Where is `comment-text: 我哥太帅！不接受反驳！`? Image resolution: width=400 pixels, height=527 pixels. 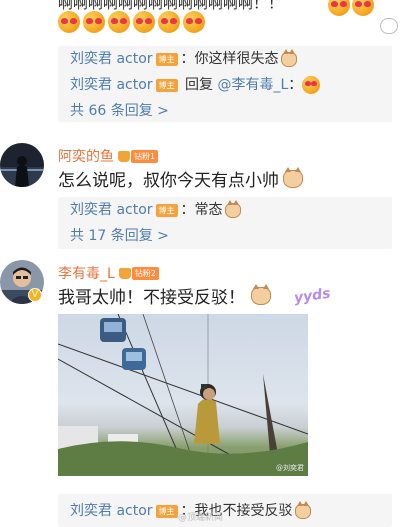 comment-text: 我哥太帅！不接受反驳！ is located at coordinates (164, 295).